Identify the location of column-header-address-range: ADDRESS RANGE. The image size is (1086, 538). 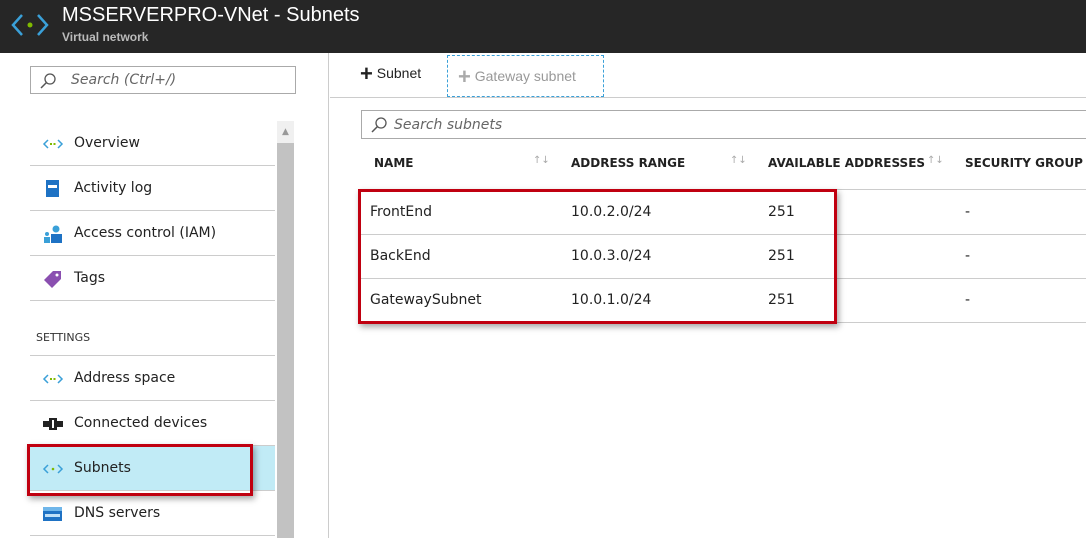
(628, 163).